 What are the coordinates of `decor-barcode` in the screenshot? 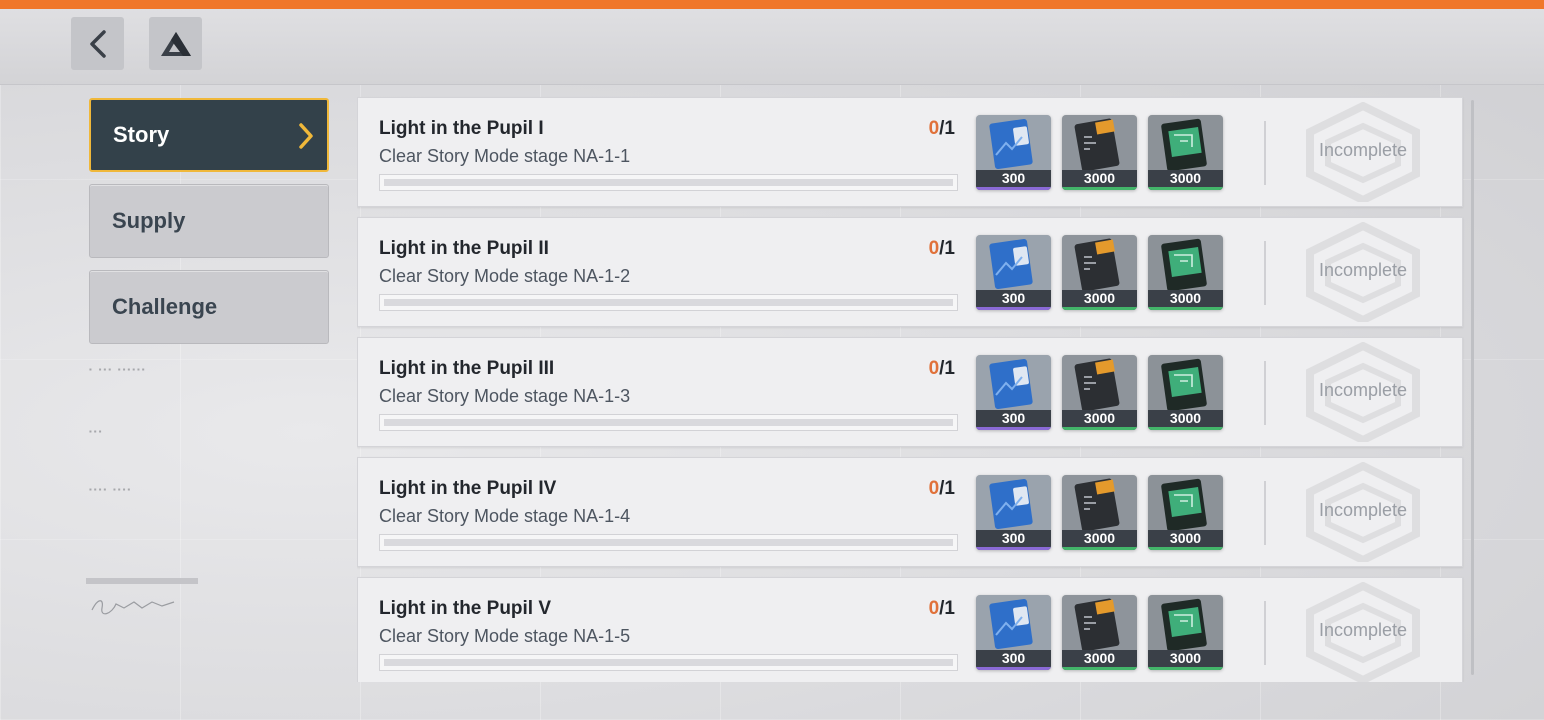 It's located at (142, 581).